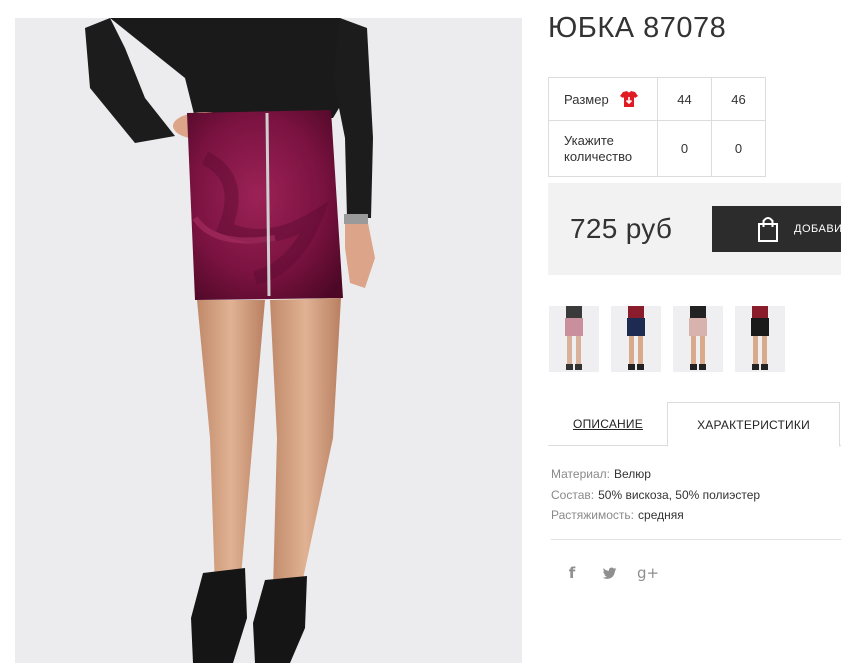 This screenshot has width=841, height=663. Describe the element at coordinates (661, 515) in the screenshot. I see `spec-value: средняя` at that location.